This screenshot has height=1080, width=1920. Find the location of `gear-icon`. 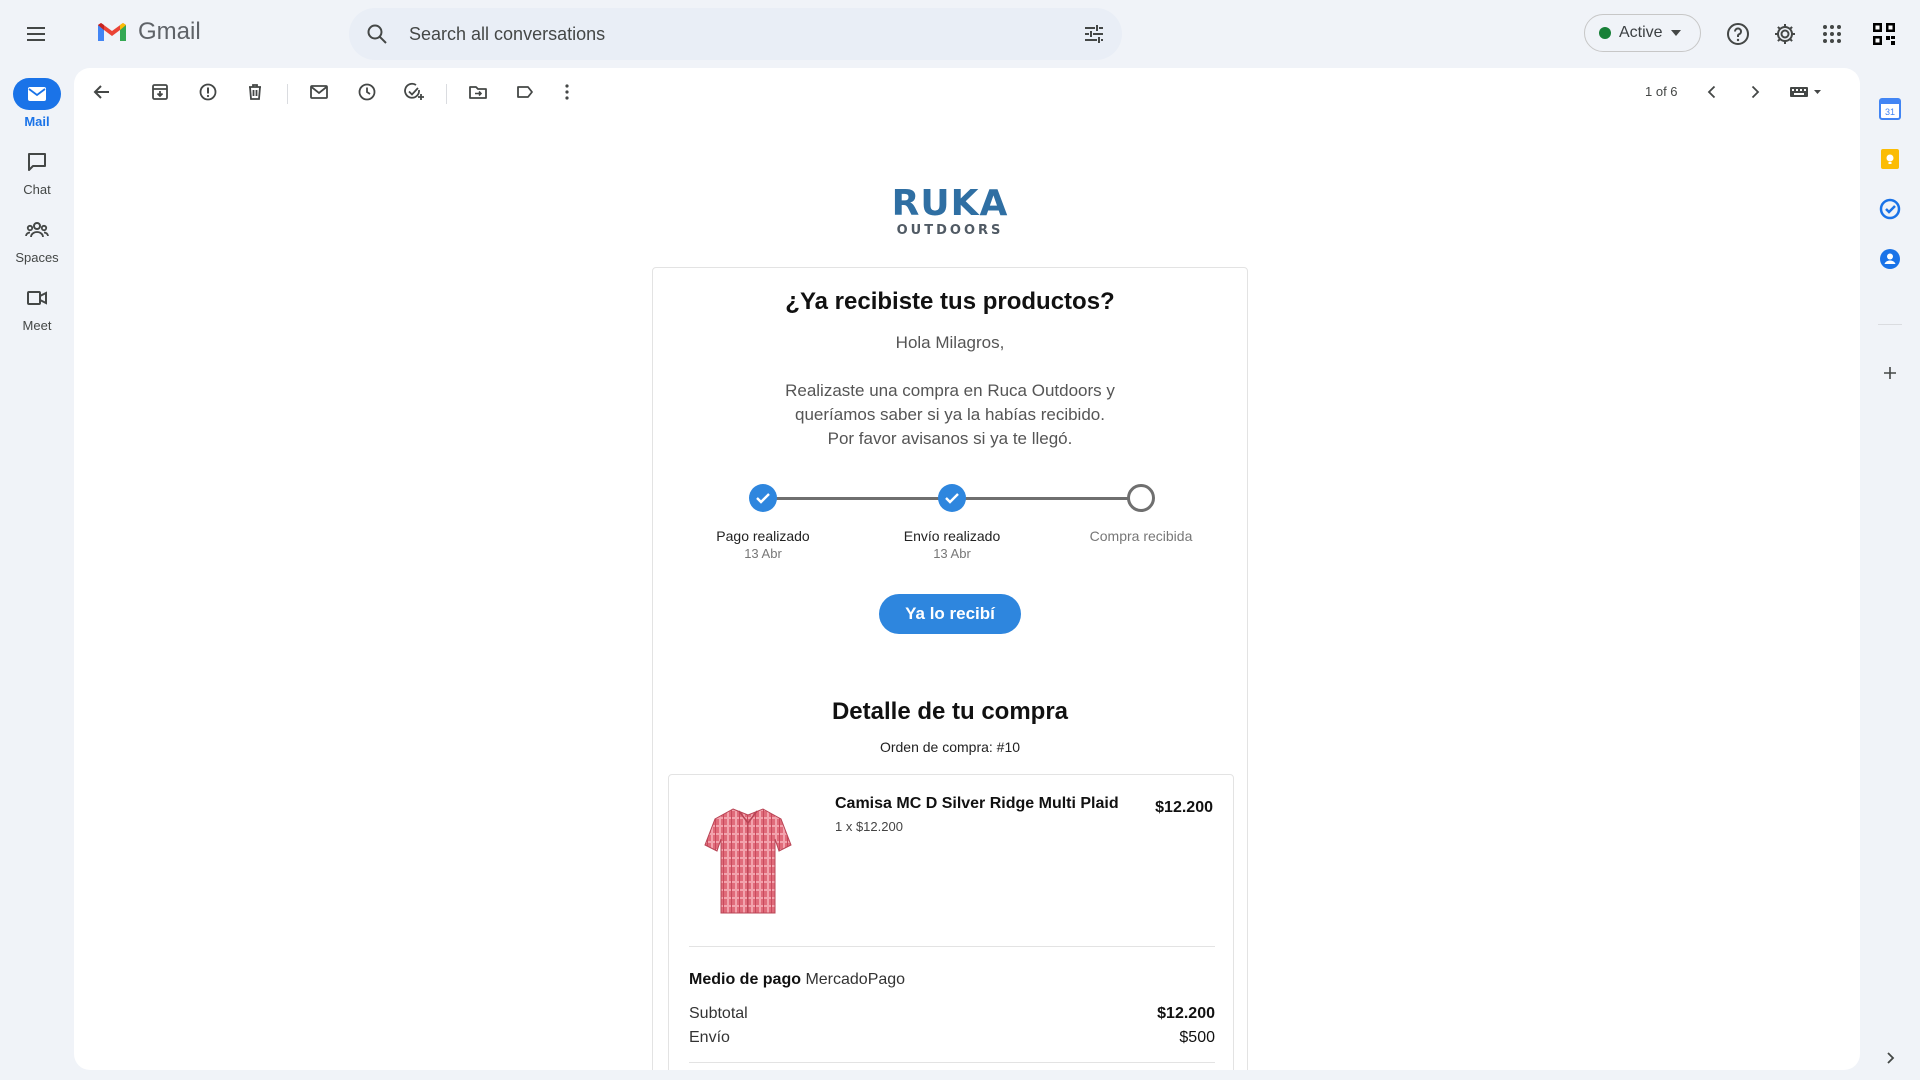

gear-icon is located at coordinates (1785, 34).